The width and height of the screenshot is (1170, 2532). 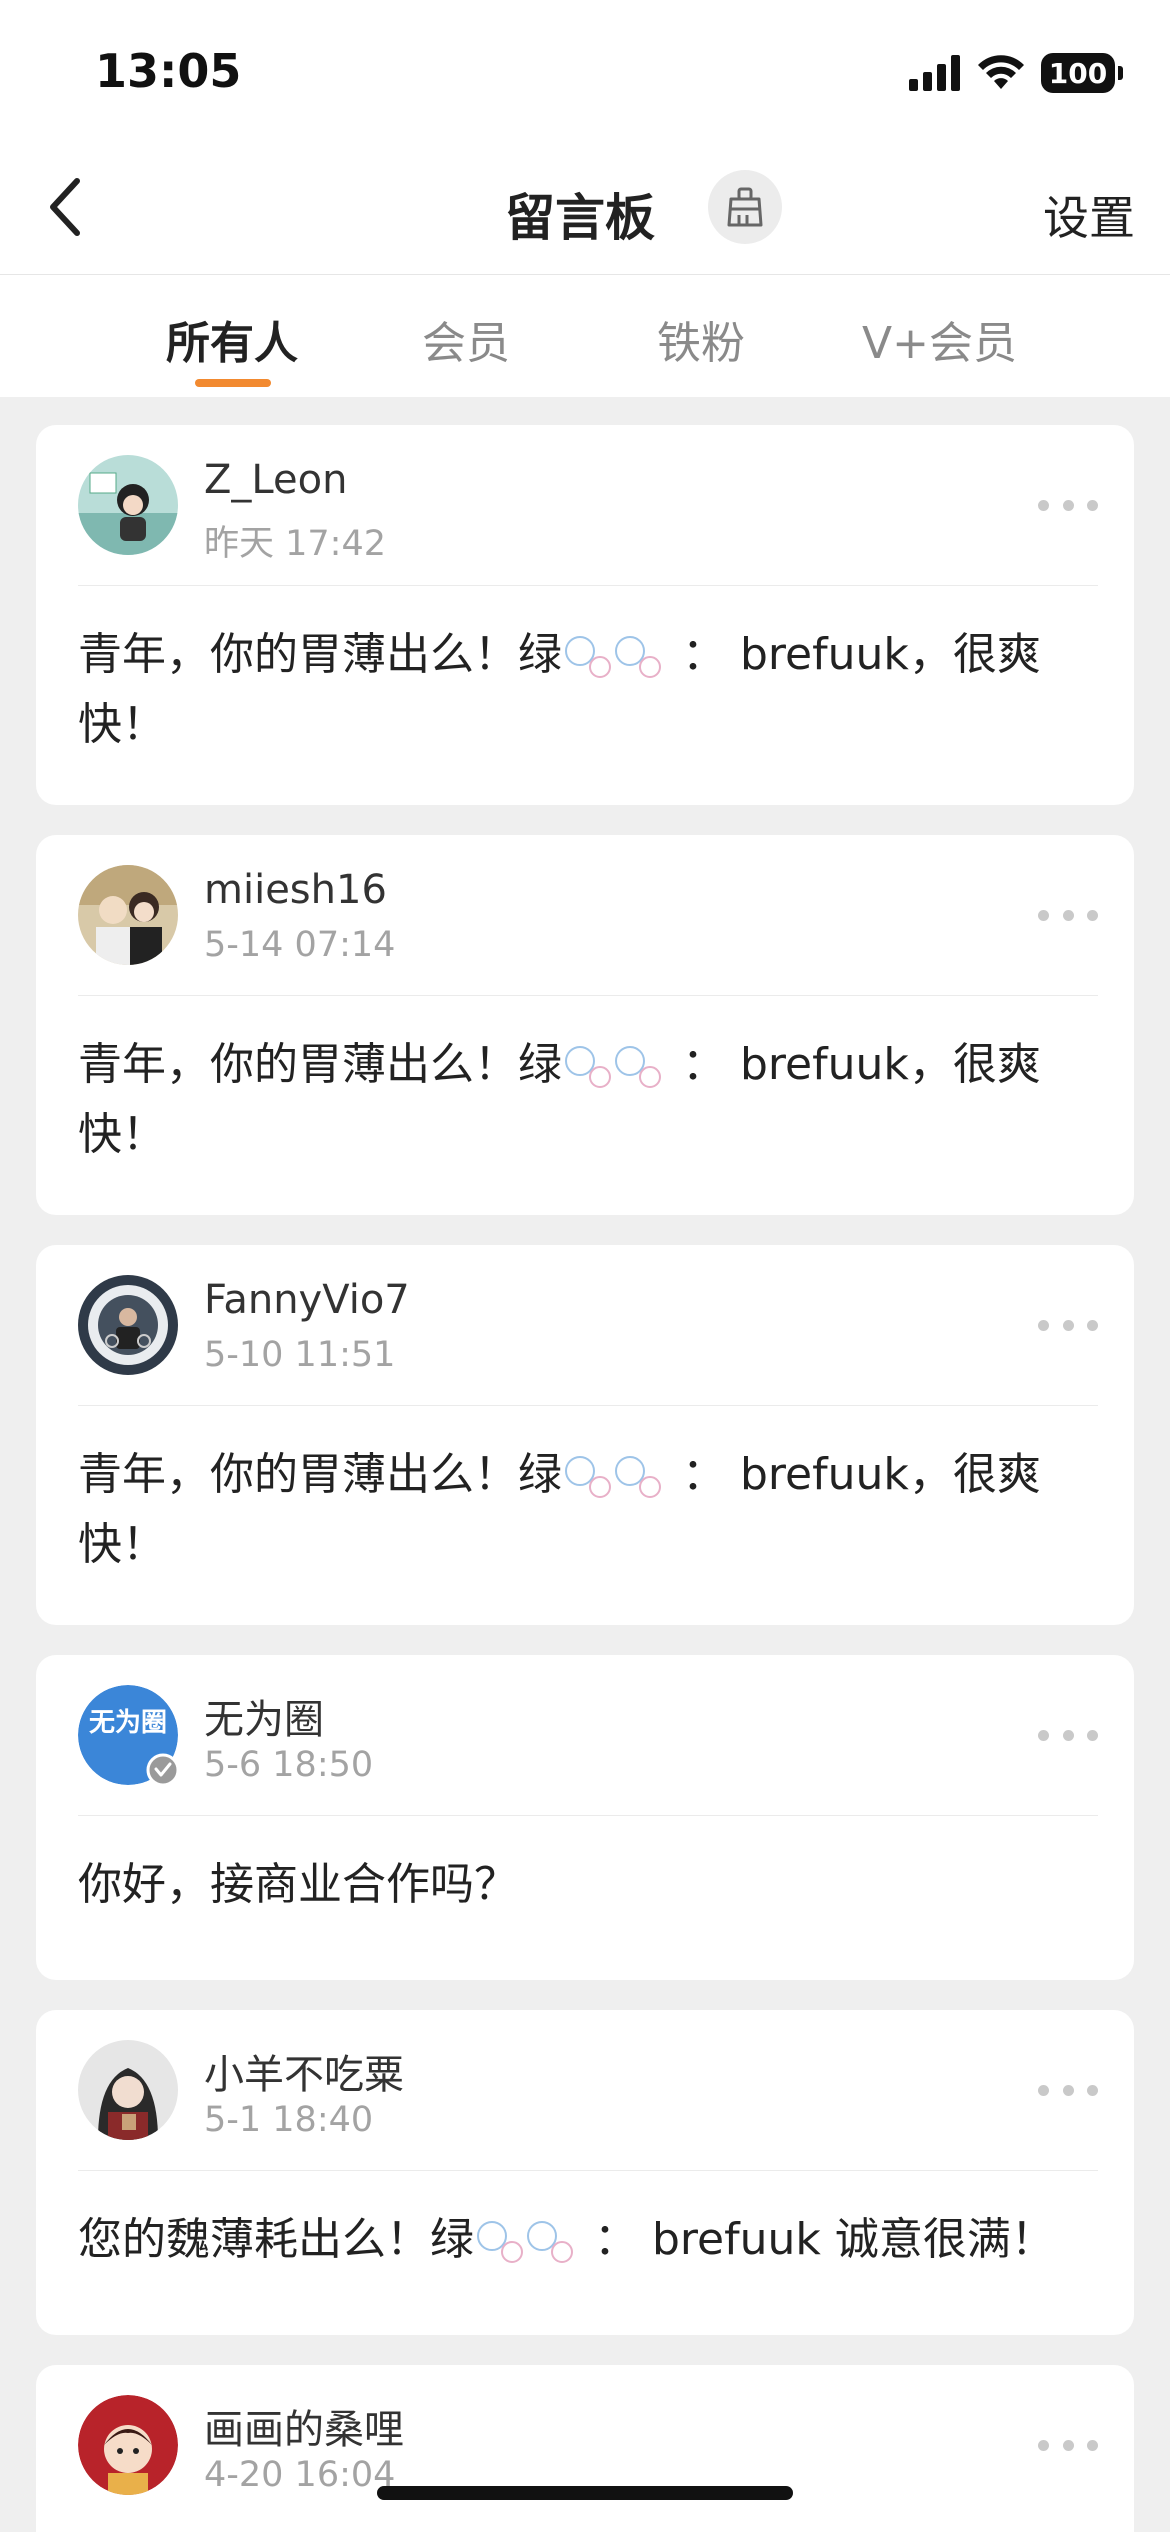 I want to click on wifi-icon, so click(x=1001, y=72).